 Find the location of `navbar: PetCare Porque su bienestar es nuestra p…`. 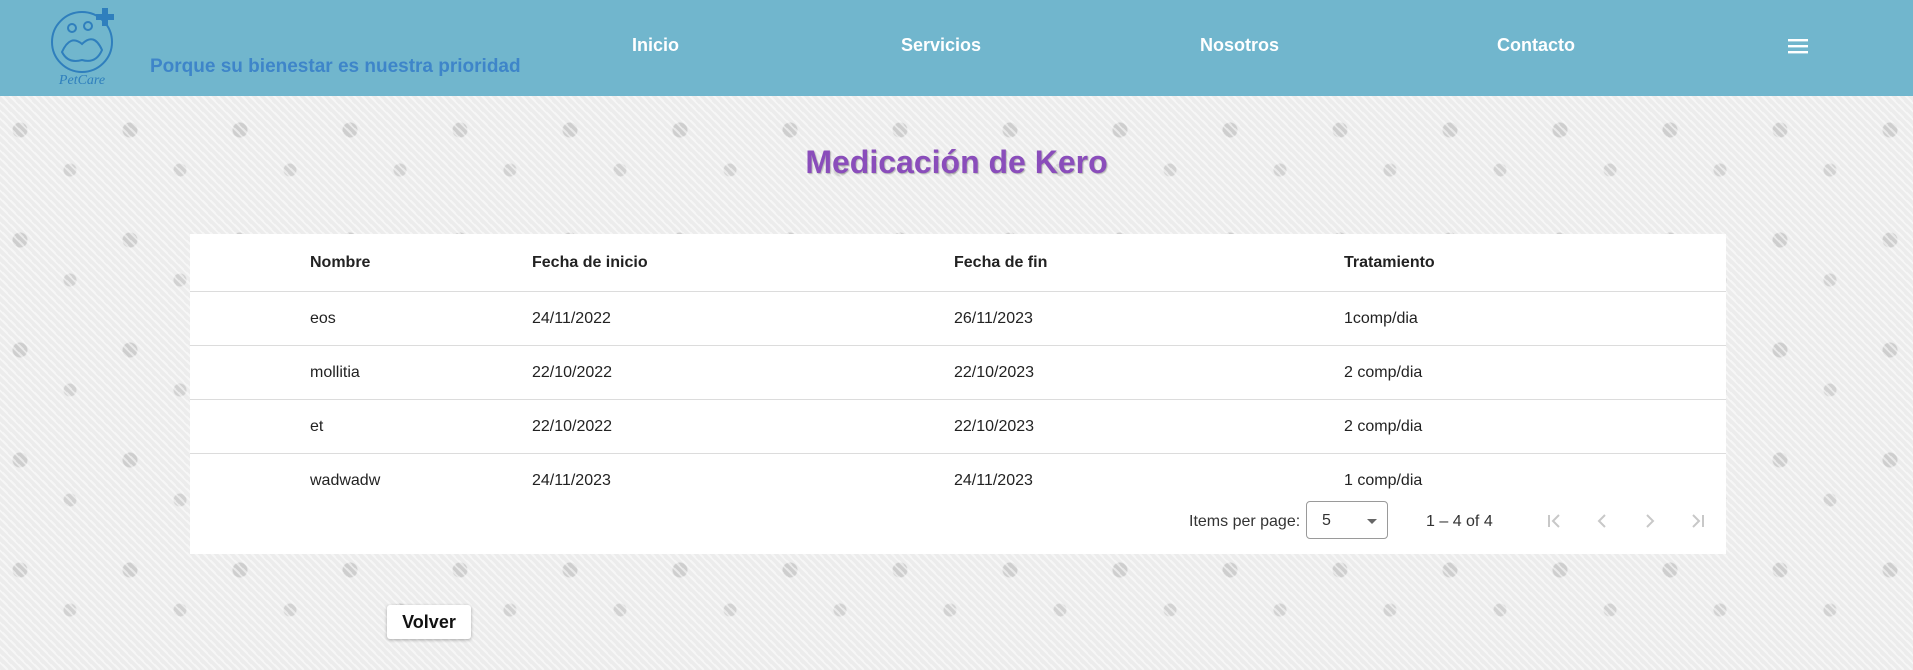

navbar: PetCare Porque su bienestar es nuestra p… is located at coordinates (956, 48).